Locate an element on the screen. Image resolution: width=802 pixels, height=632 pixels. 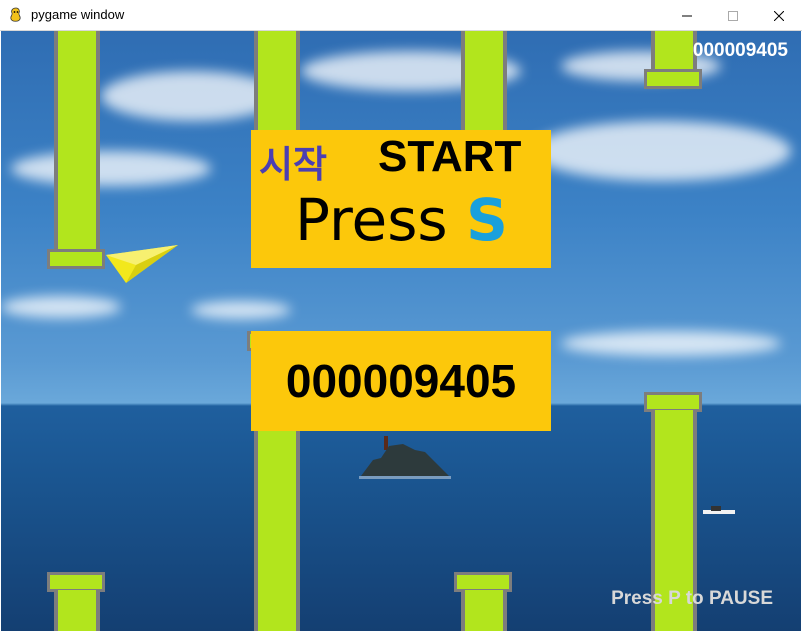
maximize-button is located at coordinates (733, 15).